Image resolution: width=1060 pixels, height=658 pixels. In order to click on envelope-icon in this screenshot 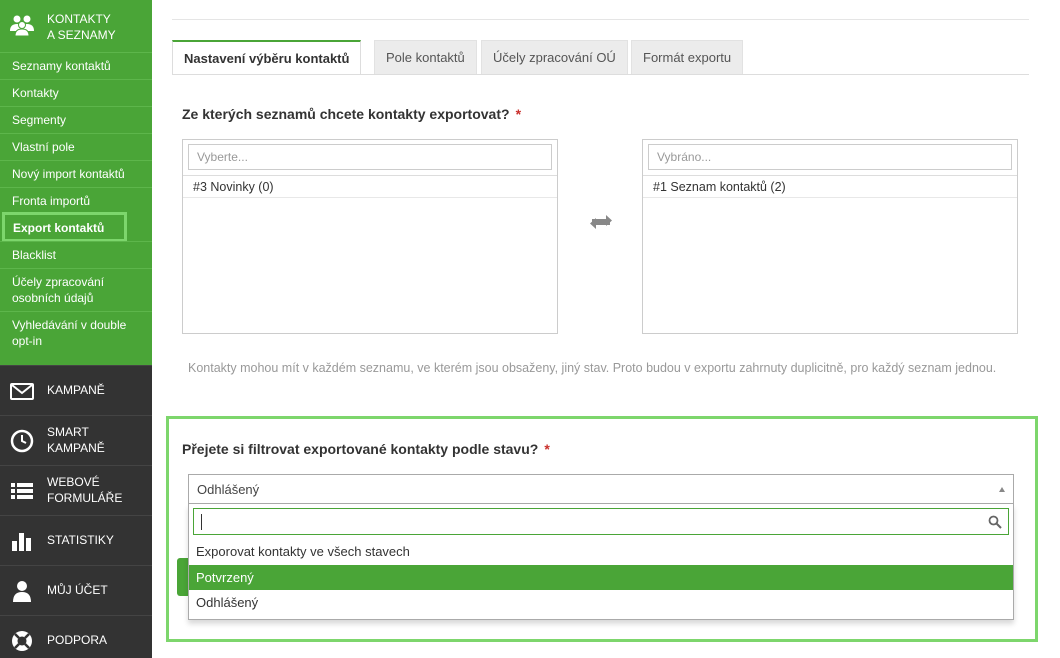, I will do `click(22, 391)`.